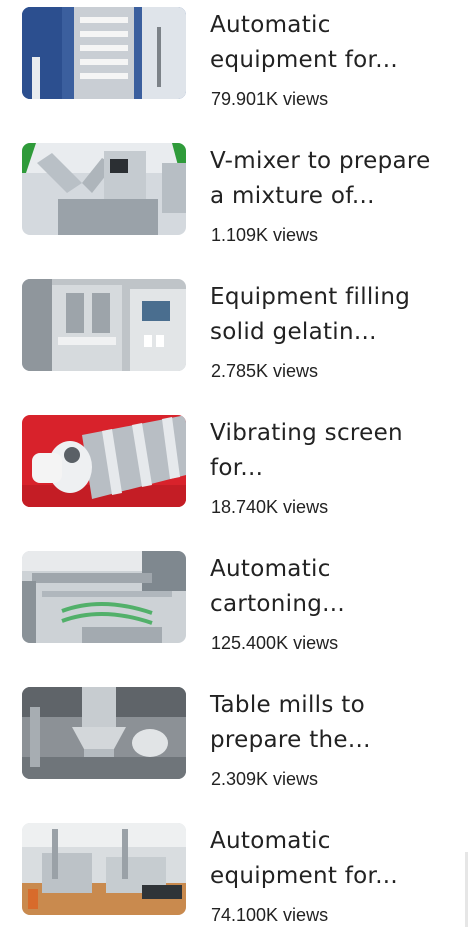 This screenshot has height=943, width=468. Describe the element at coordinates (265, 235) in the screenshot. I see `video-view-count: 1.109K views` at that location.